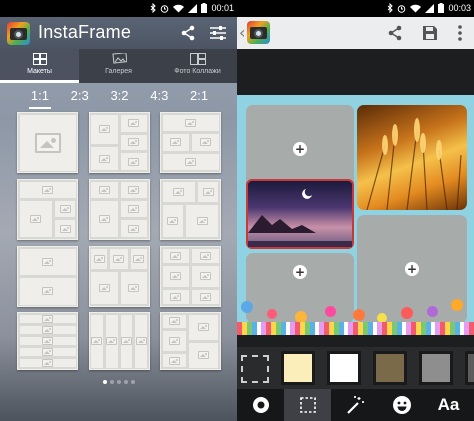 This screenshot has height=421, width=474. I want to click on status-time: 00:03, so click(459, 8).